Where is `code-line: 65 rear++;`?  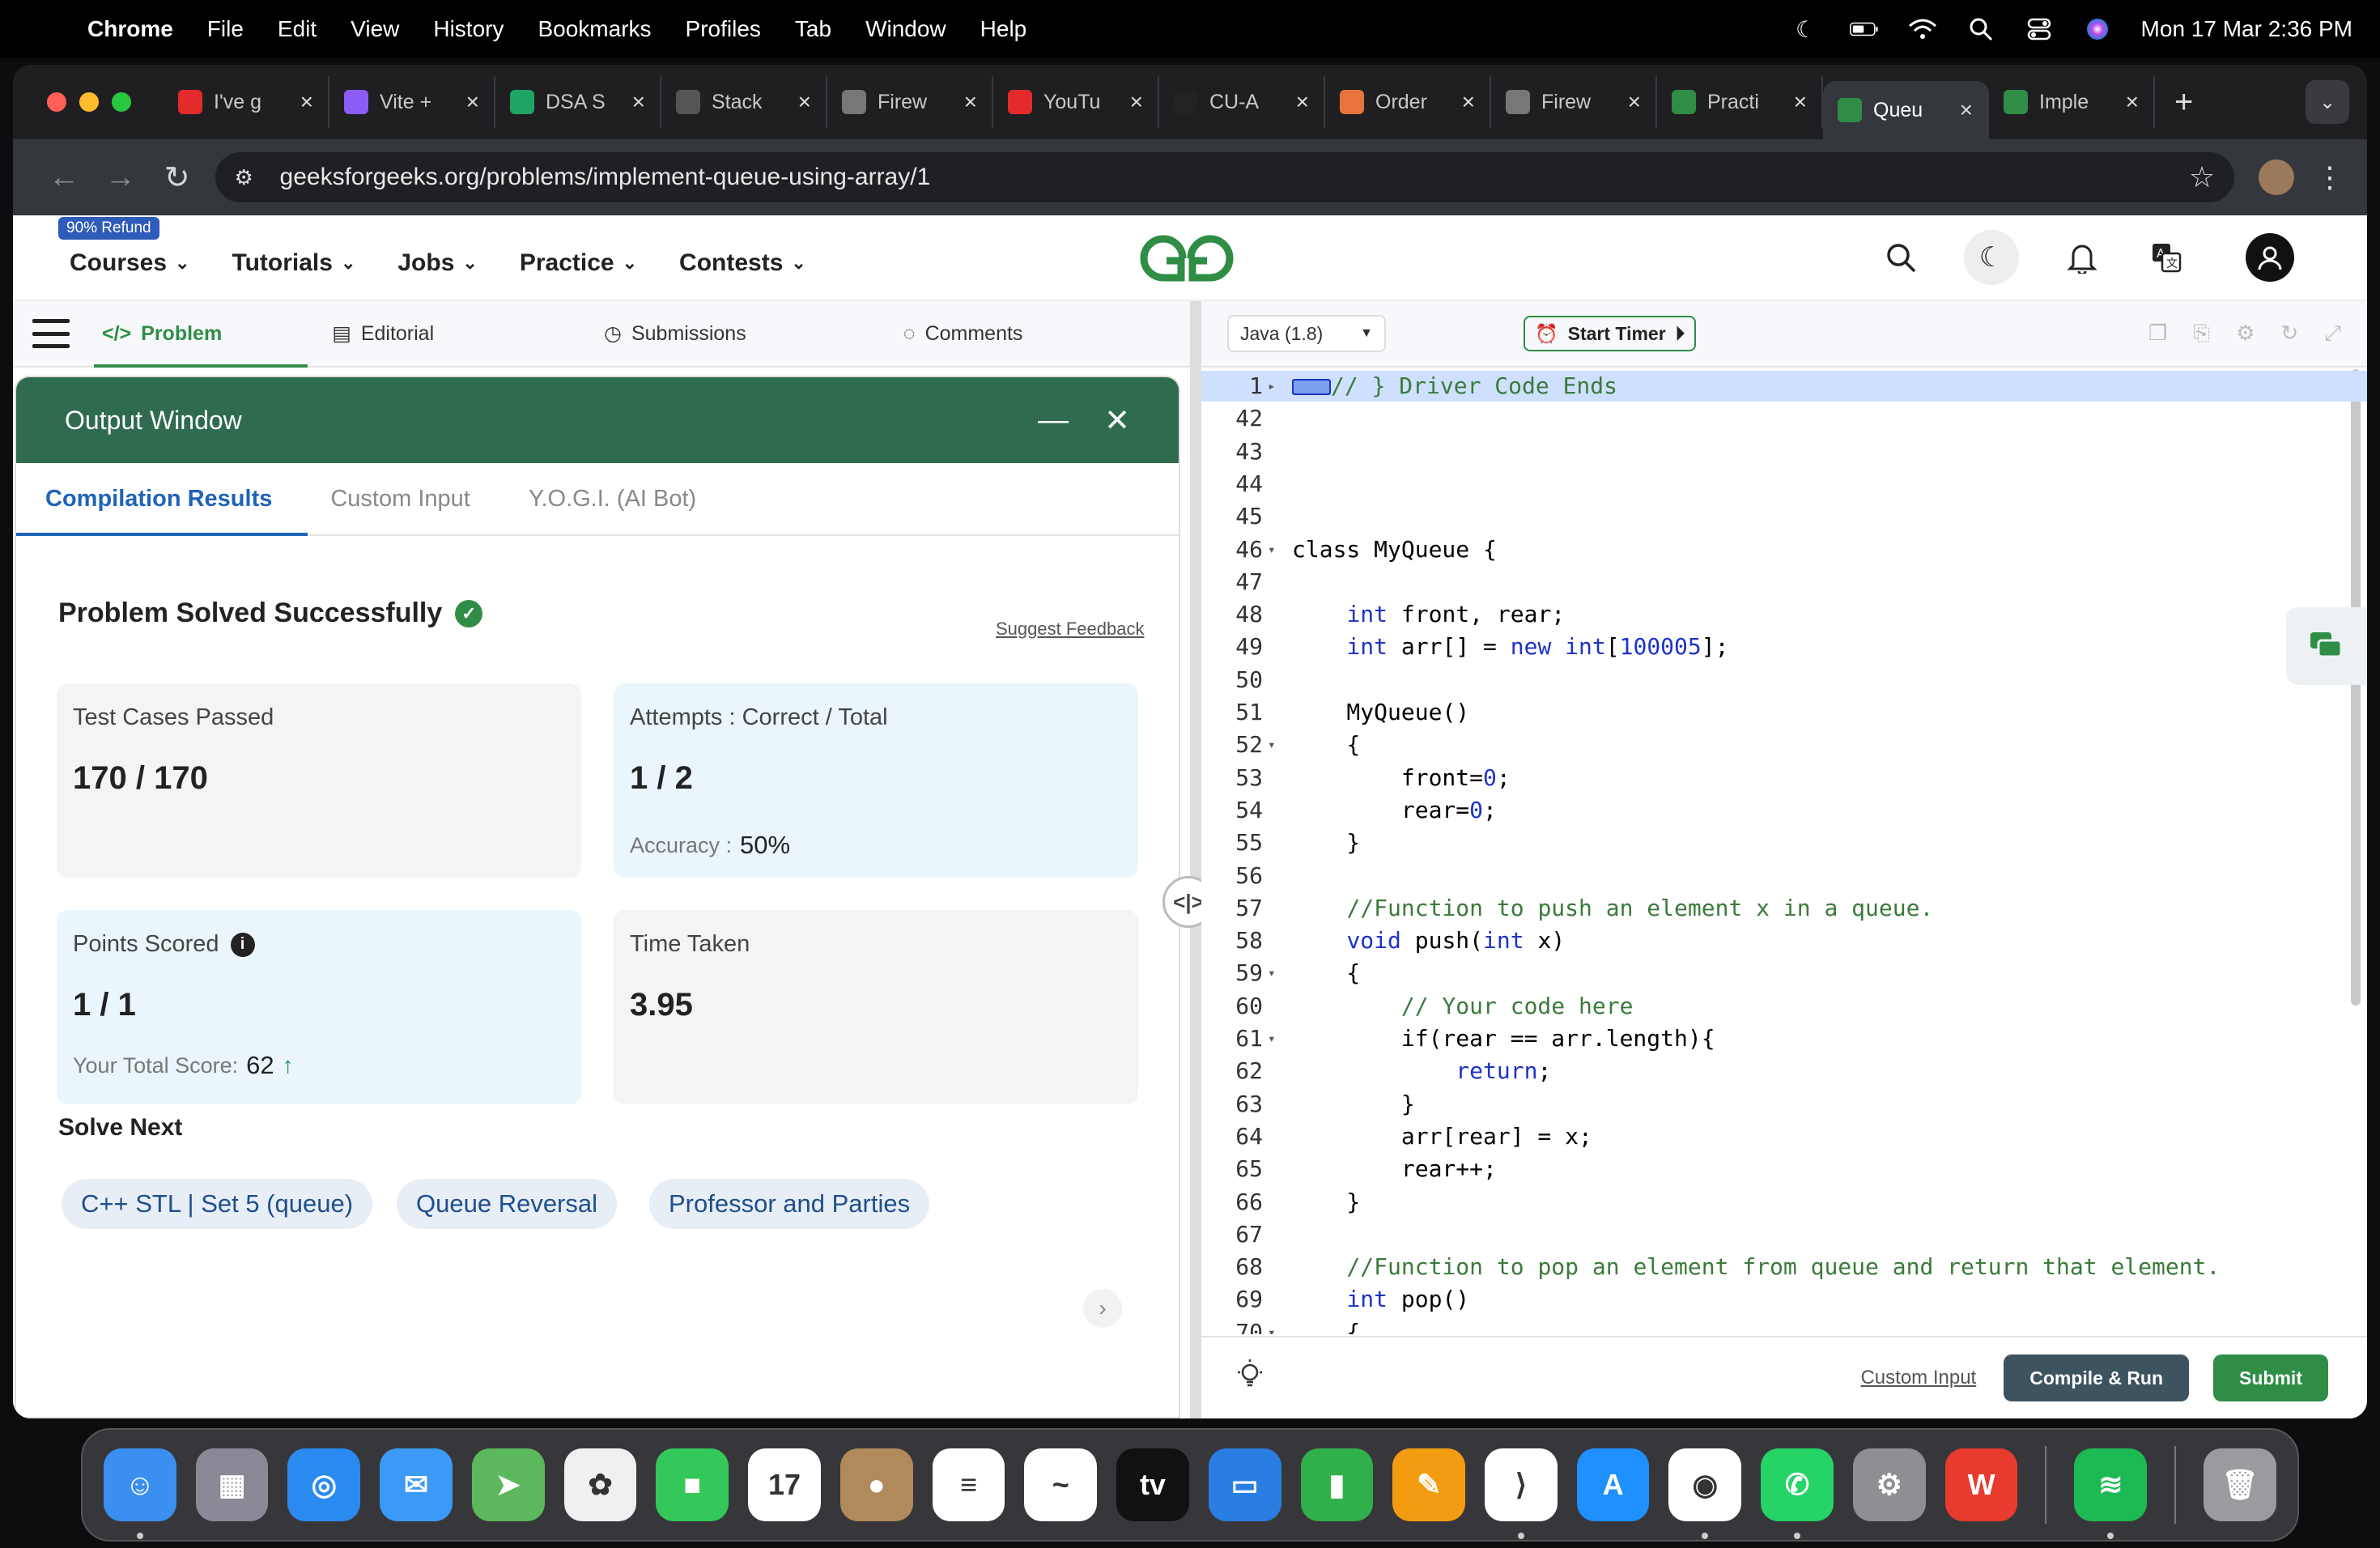 code-line: 65 rear++; is located at coordinates (1784, 1169).